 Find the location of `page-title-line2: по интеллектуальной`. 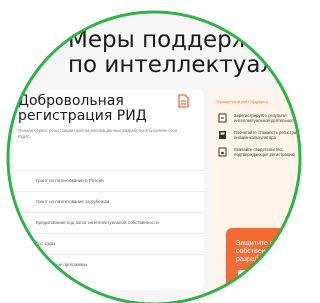

page-title-line2: по интеллектуальной is located at coordinates (185, 65).